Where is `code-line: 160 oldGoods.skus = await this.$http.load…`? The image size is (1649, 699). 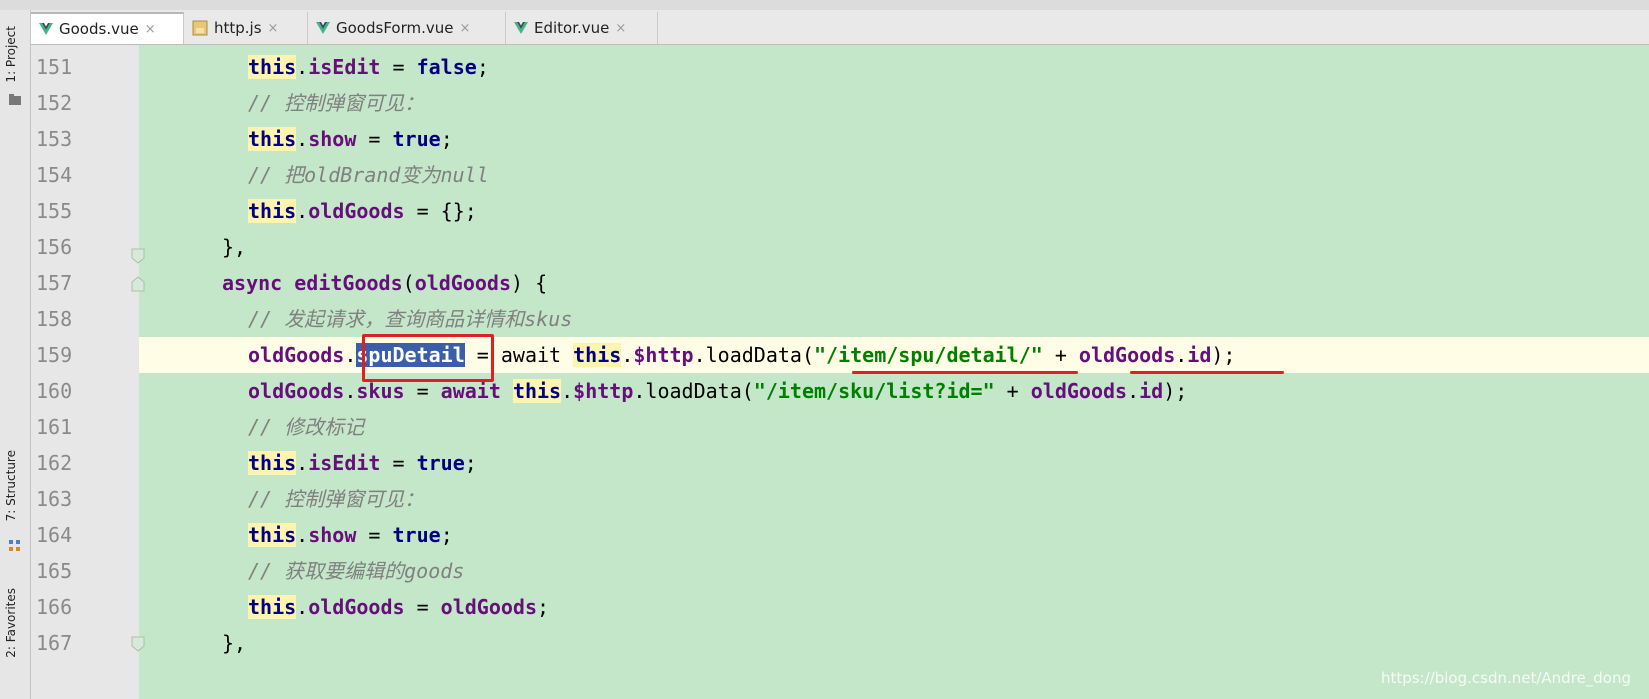 code-line: 160 oldGoods.skus = await this.$http.load… is located at coordinates (824, 391).